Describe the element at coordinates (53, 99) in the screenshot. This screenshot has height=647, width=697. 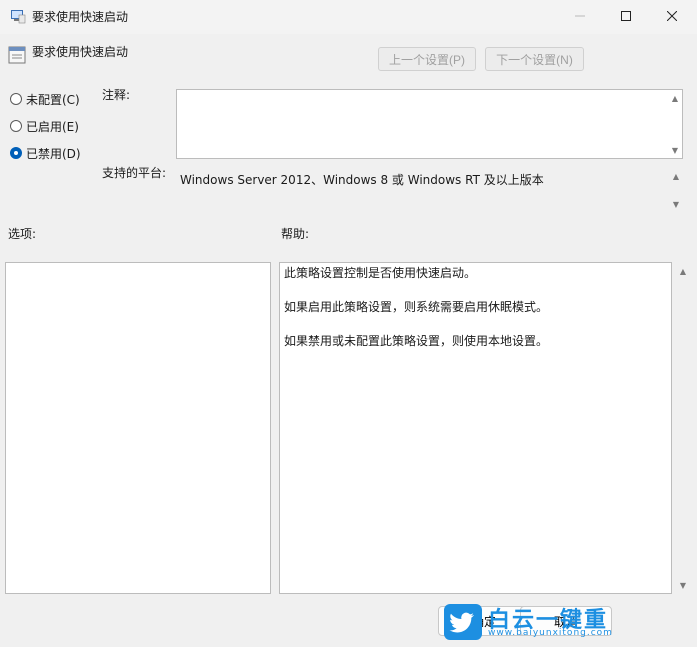
I see `radio-label-not-configured: 未配置(C)` at that location.